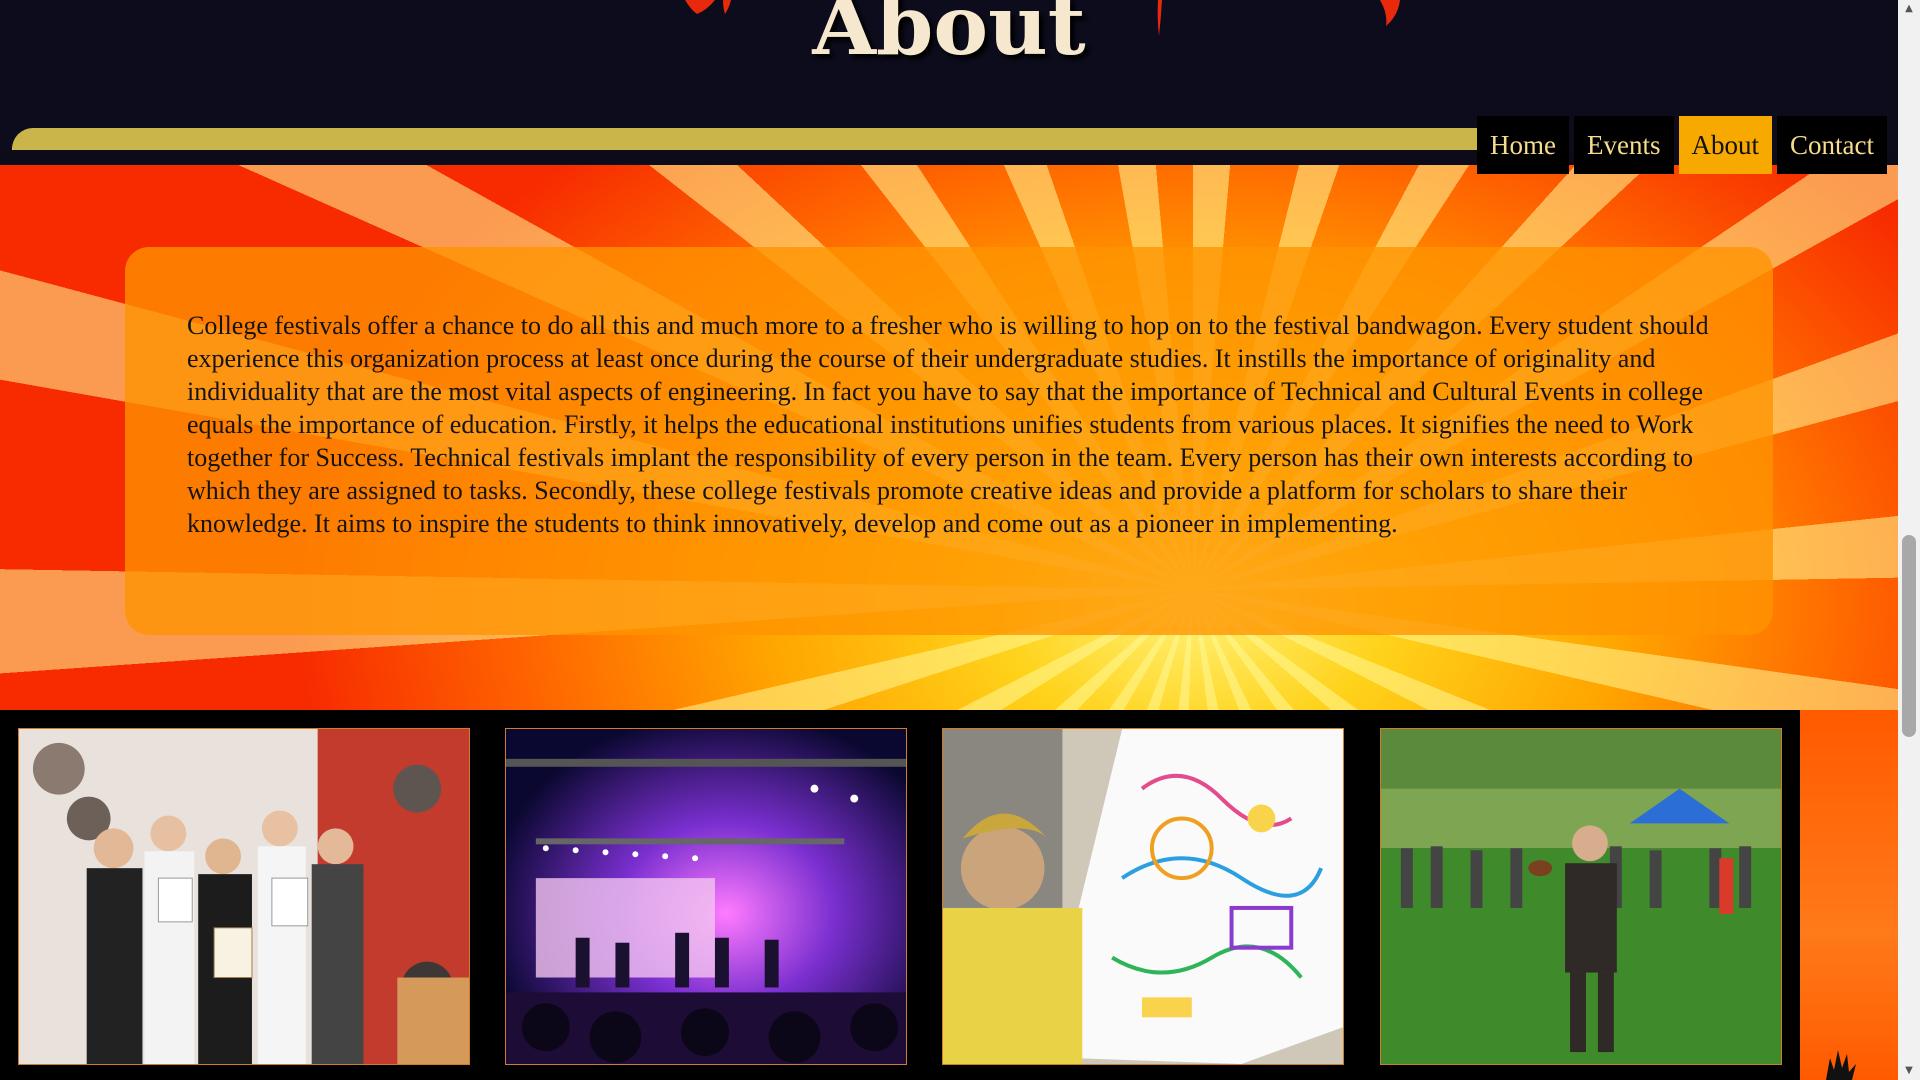  What do you see at coordinates (1832, 145) in the screenshot?
I see `nav-contact: Contact` at bounding box center [1832, 145].